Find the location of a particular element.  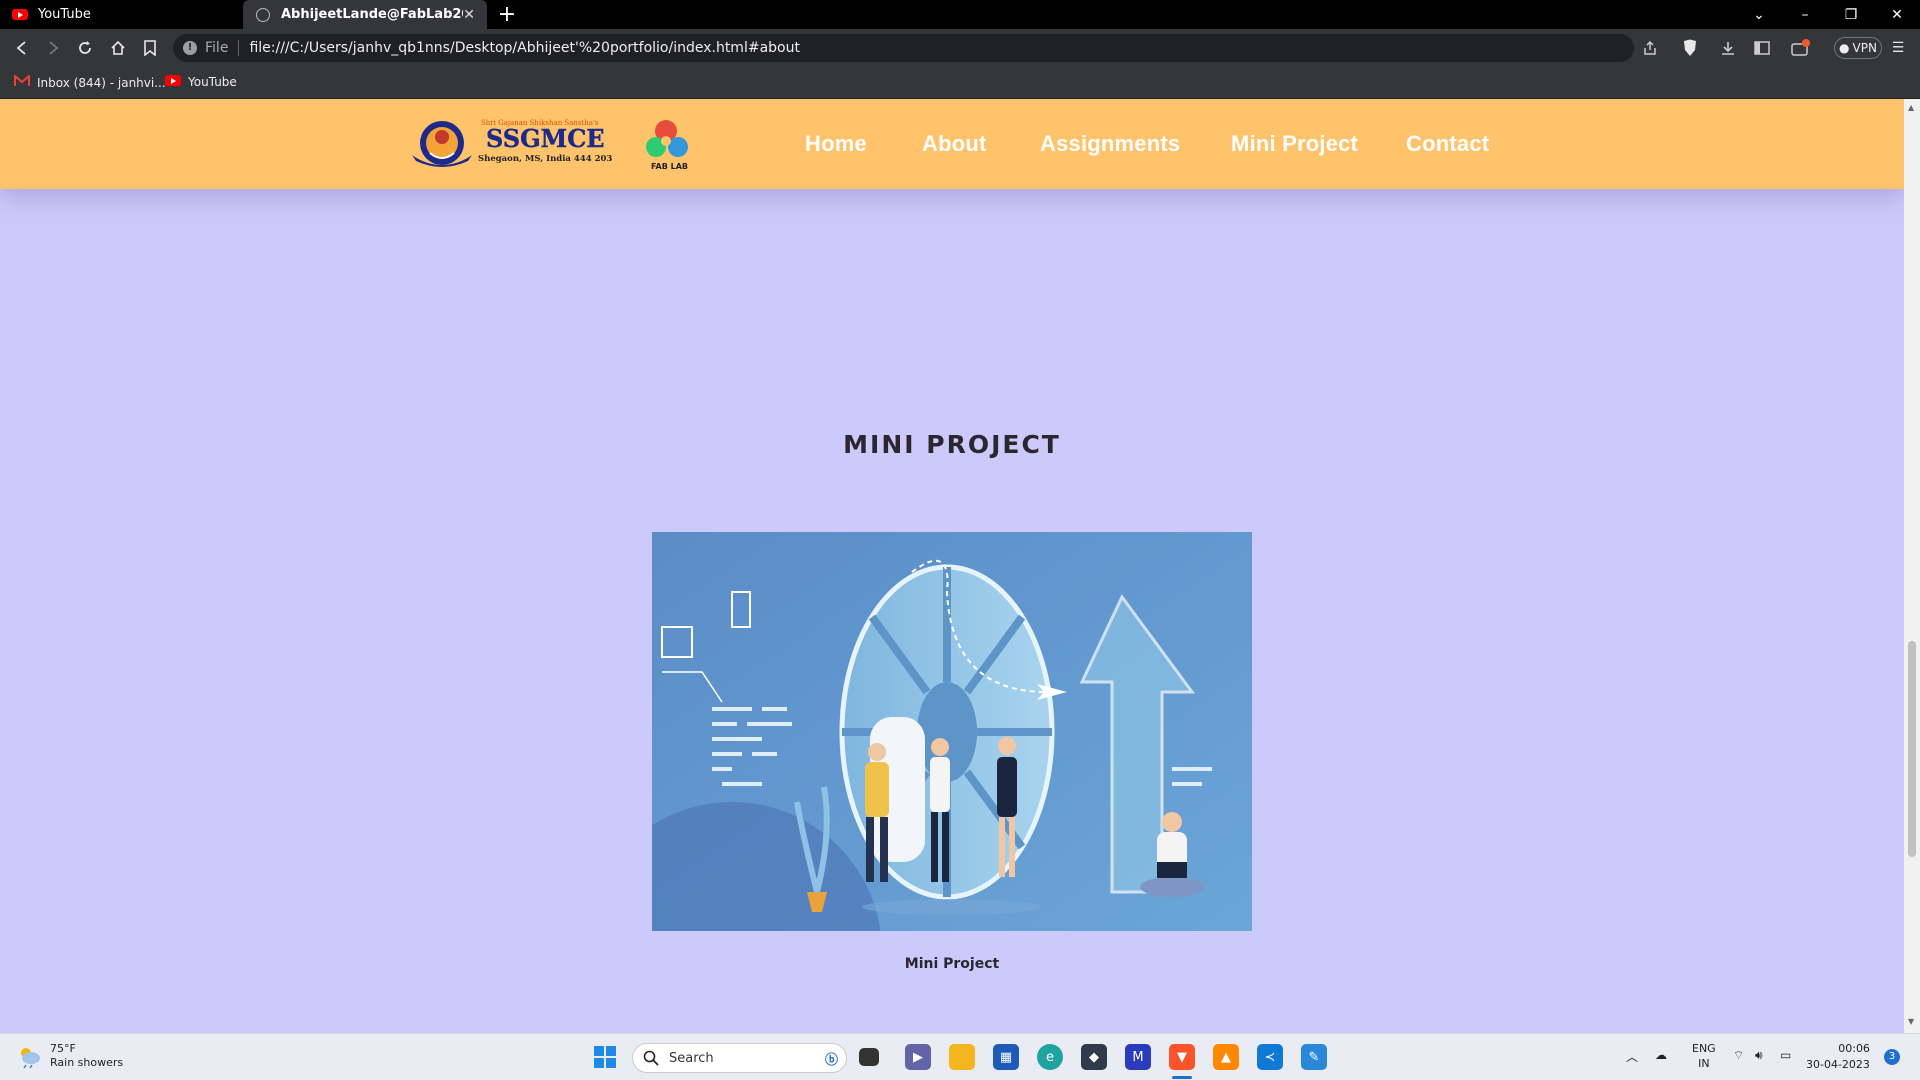

image-caption: Mini Project is located at coordinates (952, 964).